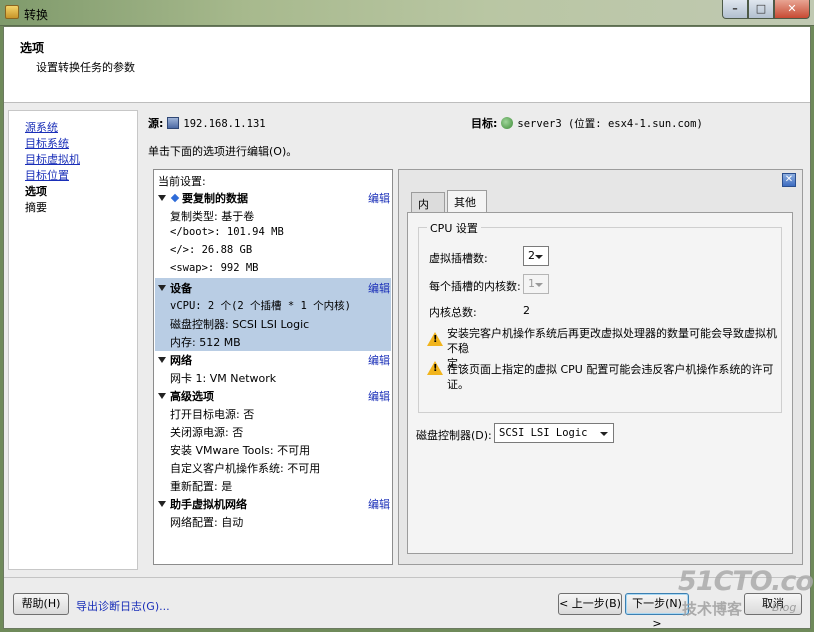 The width and height of the screenshot is (814, 632). What do you see at coordinates (379, 360) in the screenshot?
I see `edit-network-link: 编辑` at bounding box center [379, 360].